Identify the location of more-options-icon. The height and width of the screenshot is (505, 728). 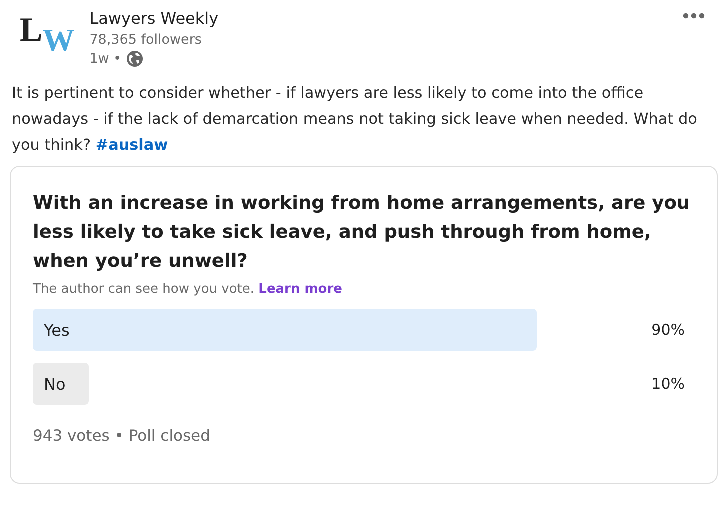
(694, 16).